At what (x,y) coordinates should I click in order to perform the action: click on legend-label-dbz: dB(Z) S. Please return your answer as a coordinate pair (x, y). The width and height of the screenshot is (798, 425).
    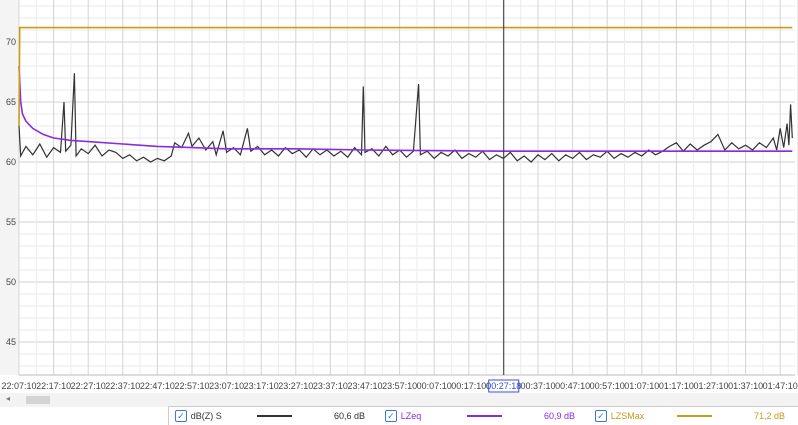
    Looking at the image, I should click on (206, 416).